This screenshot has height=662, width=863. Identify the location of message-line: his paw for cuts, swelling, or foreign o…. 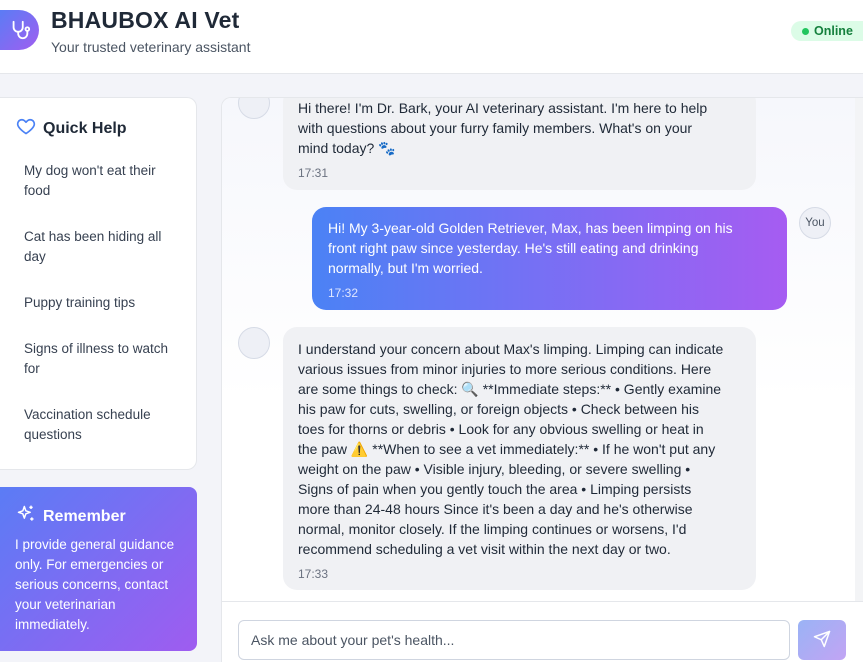
(498, 409).